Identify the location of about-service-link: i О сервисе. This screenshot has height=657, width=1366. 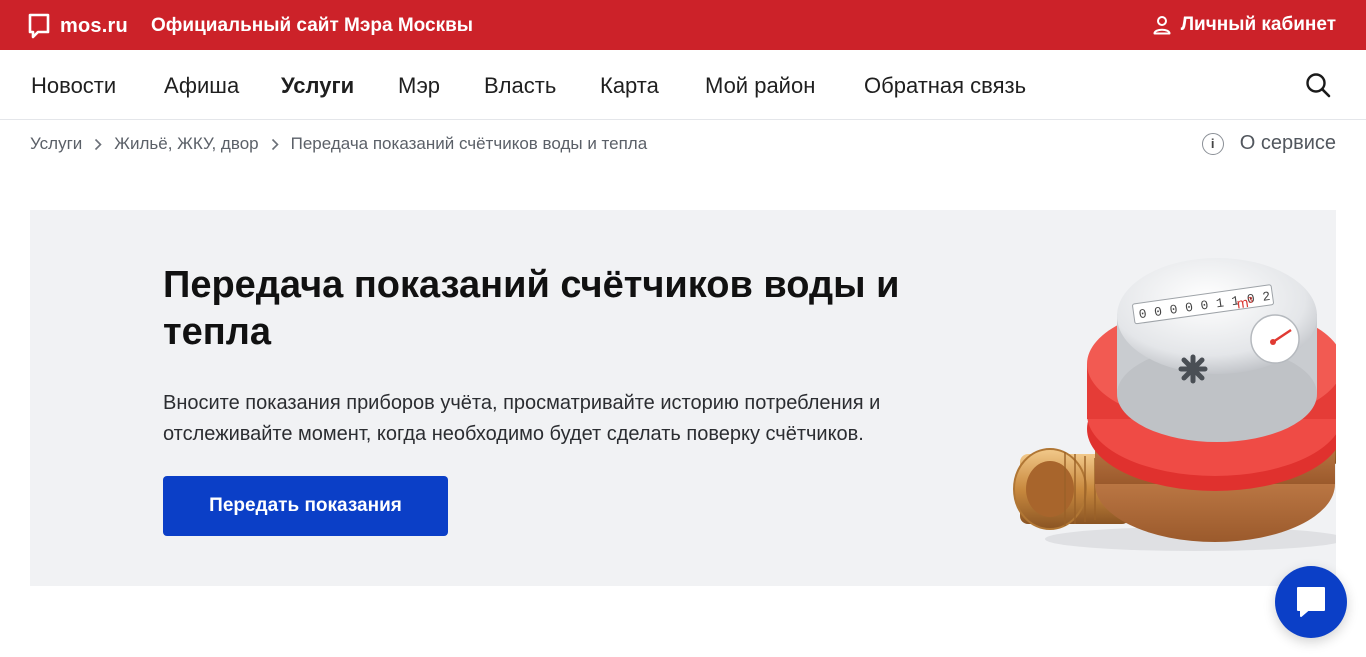
(1268, 143).